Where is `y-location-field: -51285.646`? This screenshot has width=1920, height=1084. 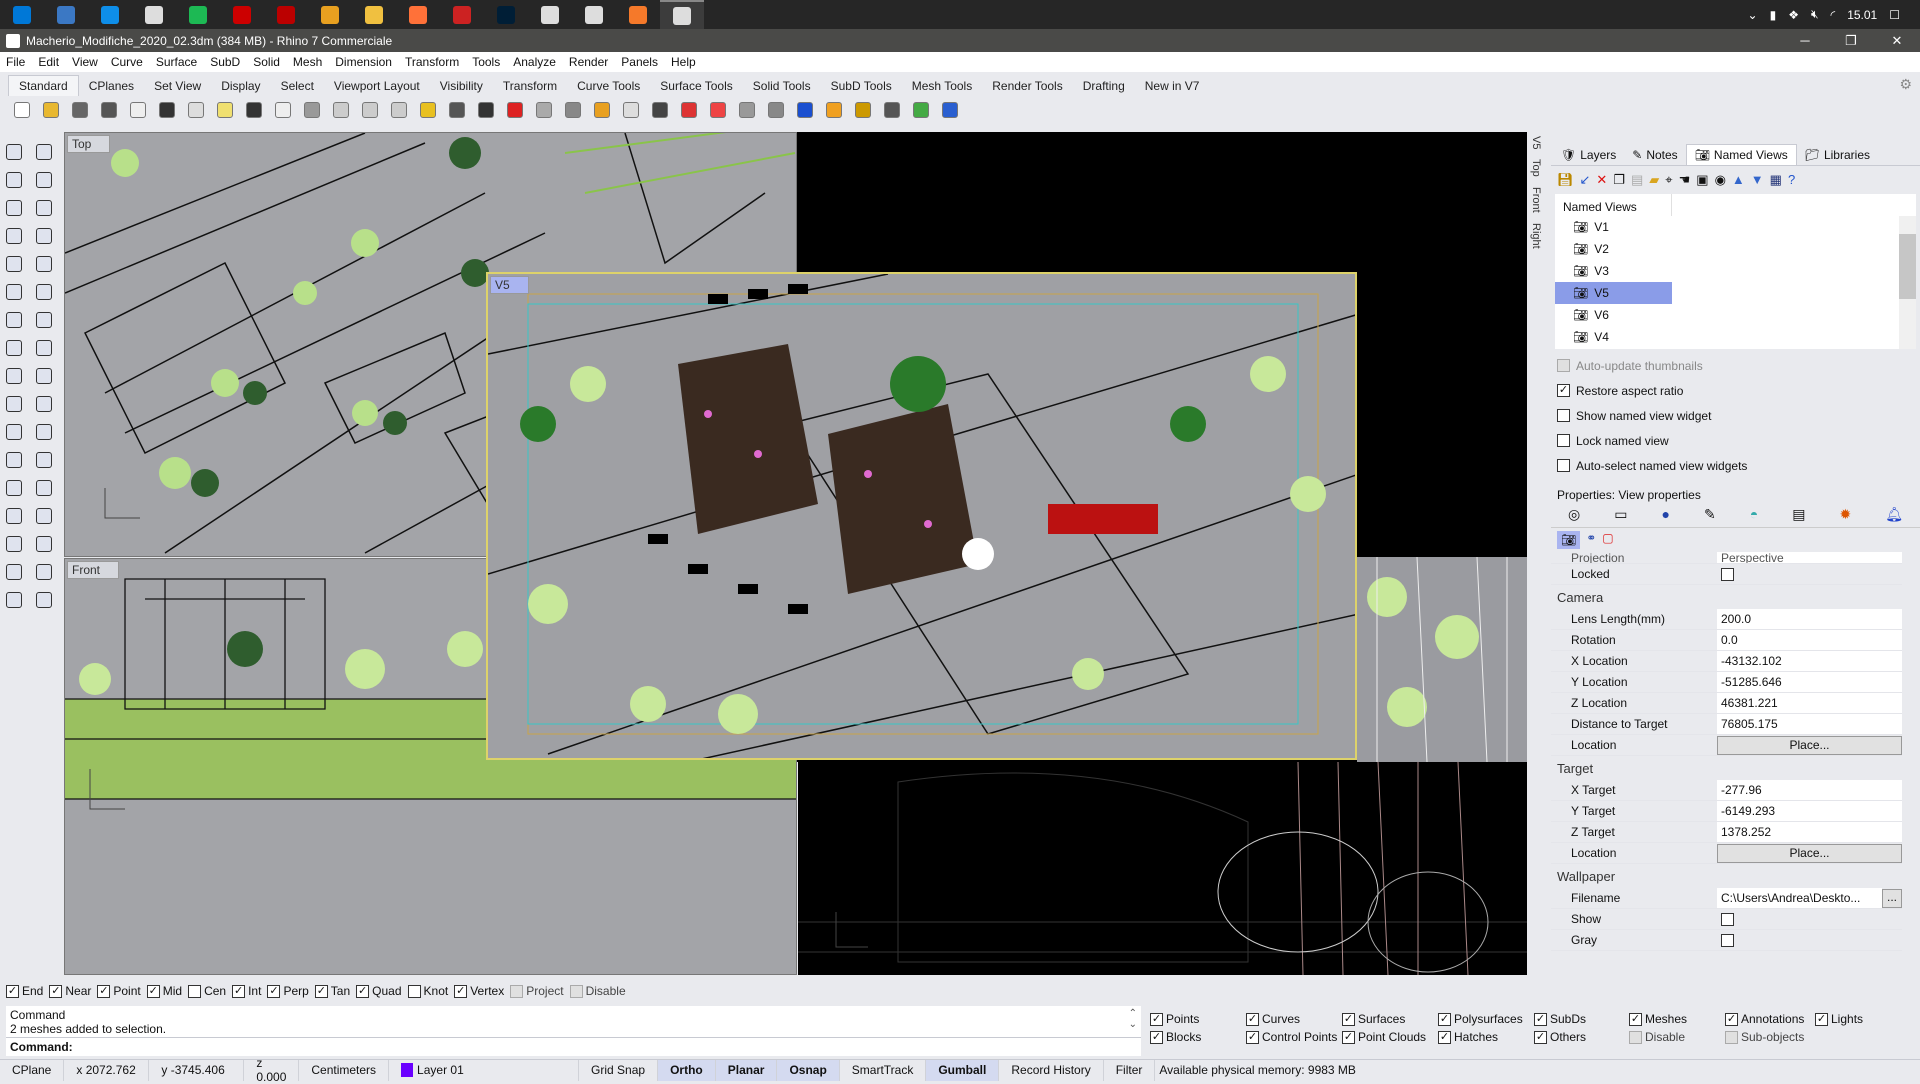 y-location-field: -51285.646 is located at coordinates (1809, 682).